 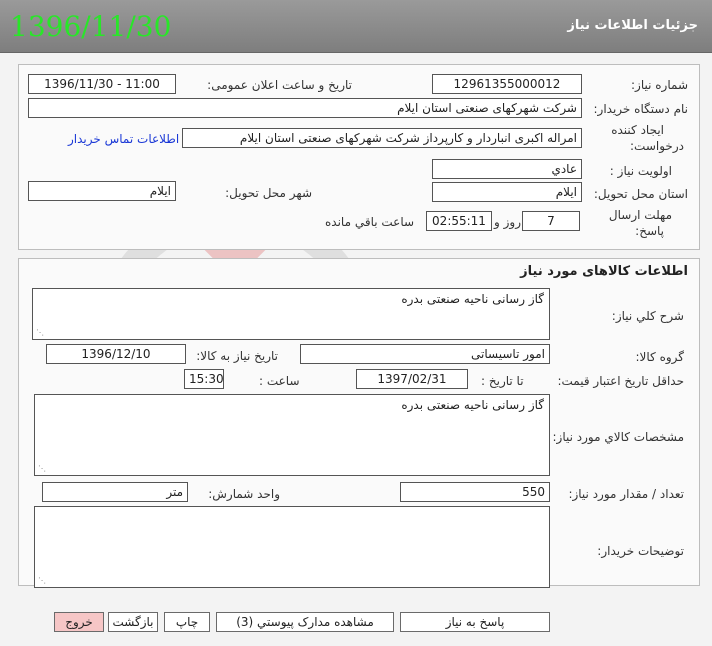 I want to click on buyer-org-label: نام دستگاه خریدار:, so click(x=641, y=109).